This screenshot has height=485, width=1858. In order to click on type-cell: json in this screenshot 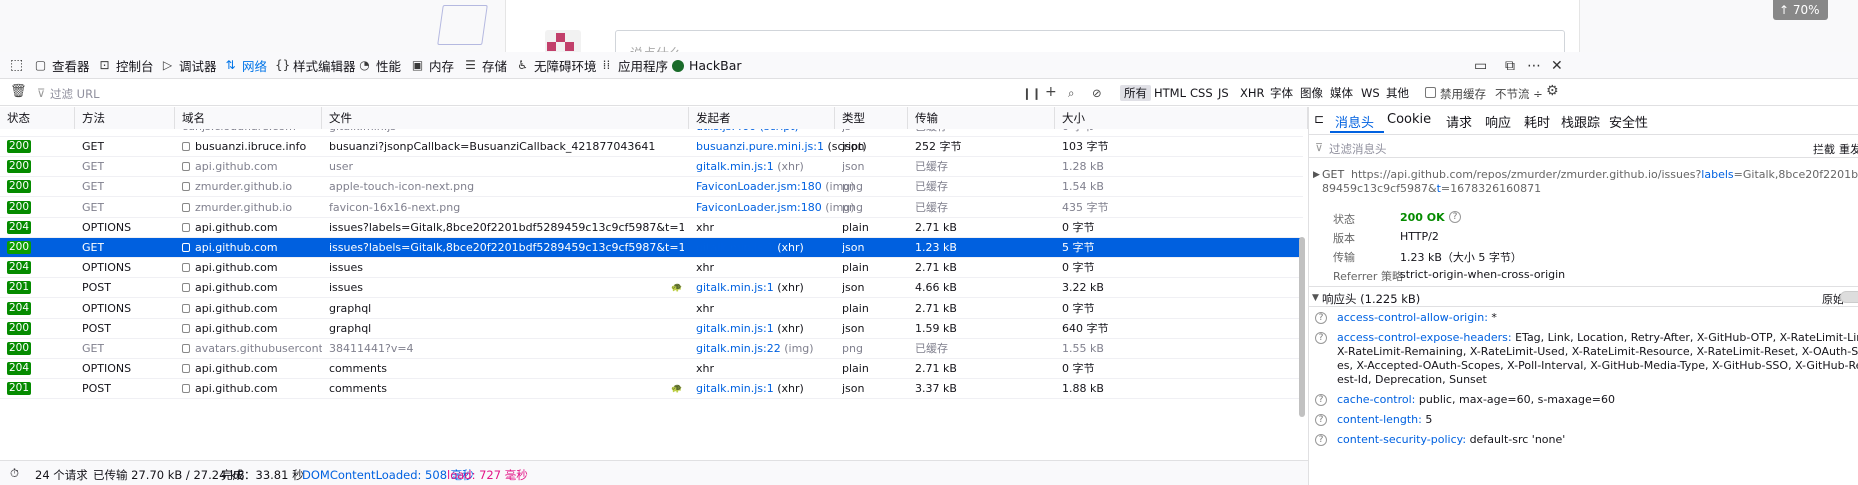, I will do `click(853, 288)`.